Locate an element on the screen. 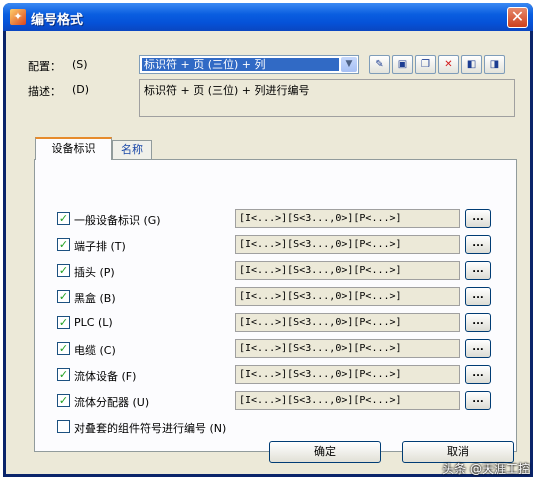  nested-row: 对叠套的组件符号进行编号 (N) is located at coordinates (275, 427).